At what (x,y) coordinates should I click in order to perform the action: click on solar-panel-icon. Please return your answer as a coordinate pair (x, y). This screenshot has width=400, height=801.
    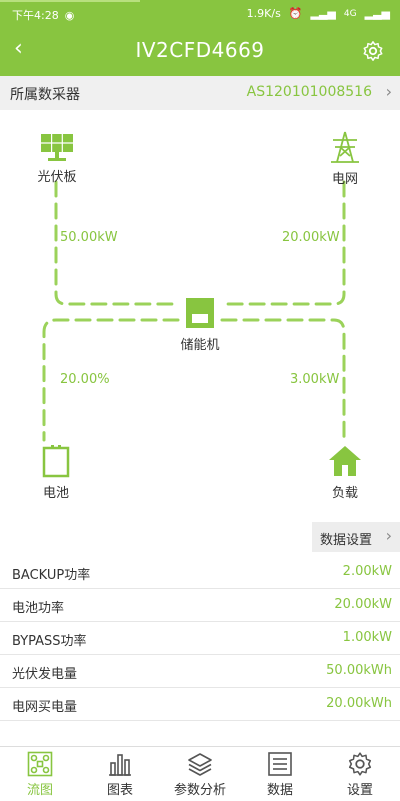
    Looking at the image, I should click on (57, 147).